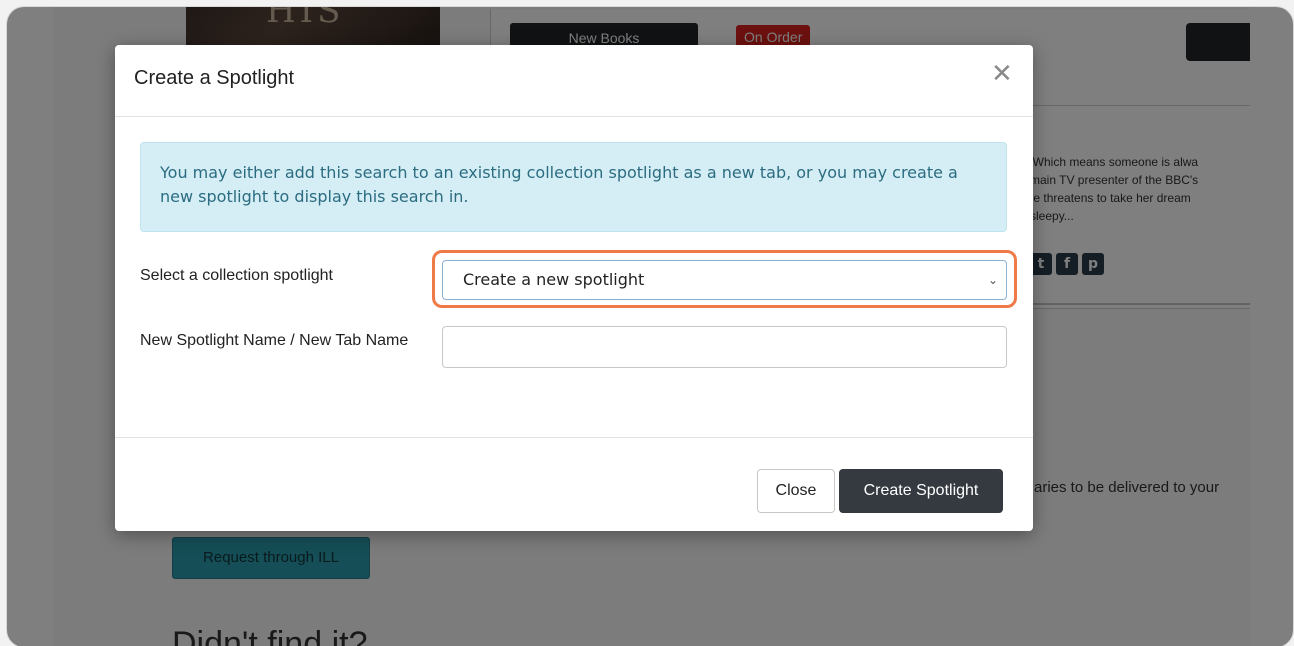 Image resolution: width=1294 pixels, height=646 pixels. What do you see at coordinates (214, 78) in the screenshot?
I see `modal-title: Create a Spotlight` at bounding box center [214, 78].